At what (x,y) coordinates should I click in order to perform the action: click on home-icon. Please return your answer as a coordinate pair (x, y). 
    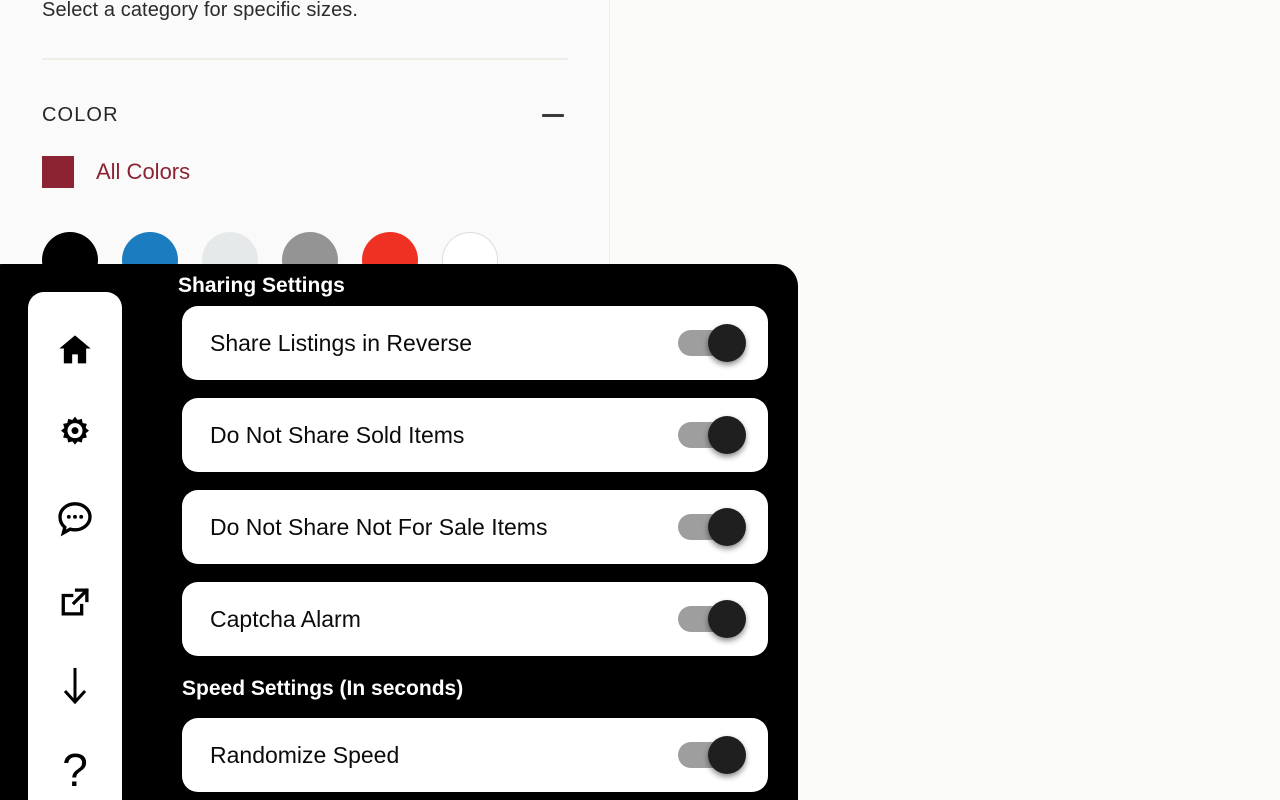
    Looking at the image, I should click on (75, 350).